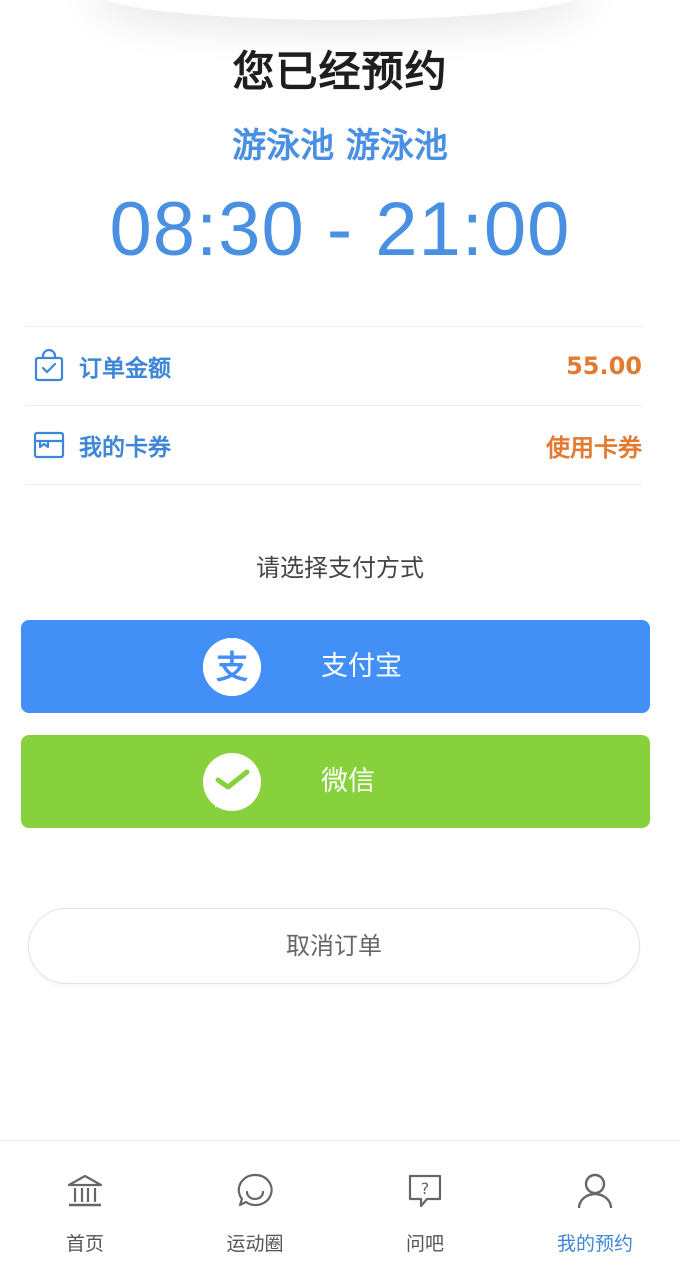 This screenshot has width=680, height=1281. I want to click on shopping-bag-icon, so click(49, 366).